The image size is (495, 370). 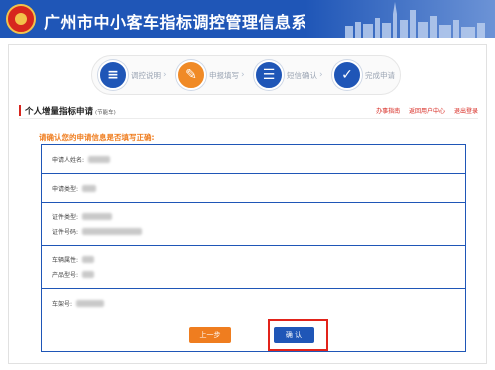 What do you see at coordinates (400, 19) in the screenshot?
I see `city-skyline-image` at bounding box center [400, 19].